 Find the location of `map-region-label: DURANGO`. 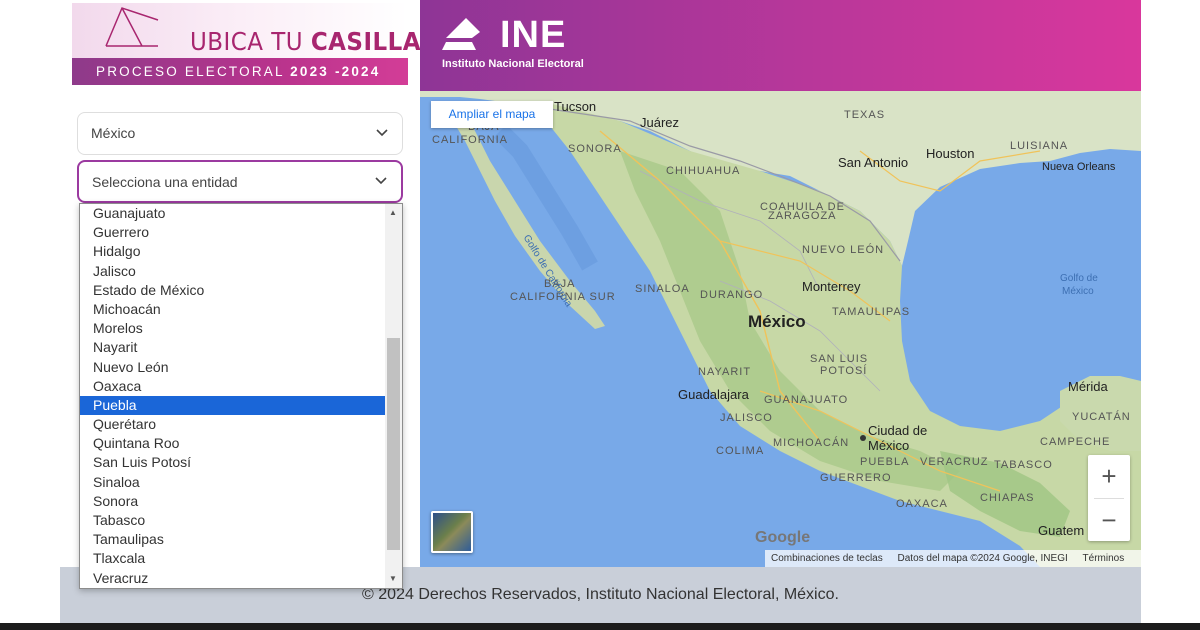

map-region-label: DURANGO is located at coordinates (732, 295).